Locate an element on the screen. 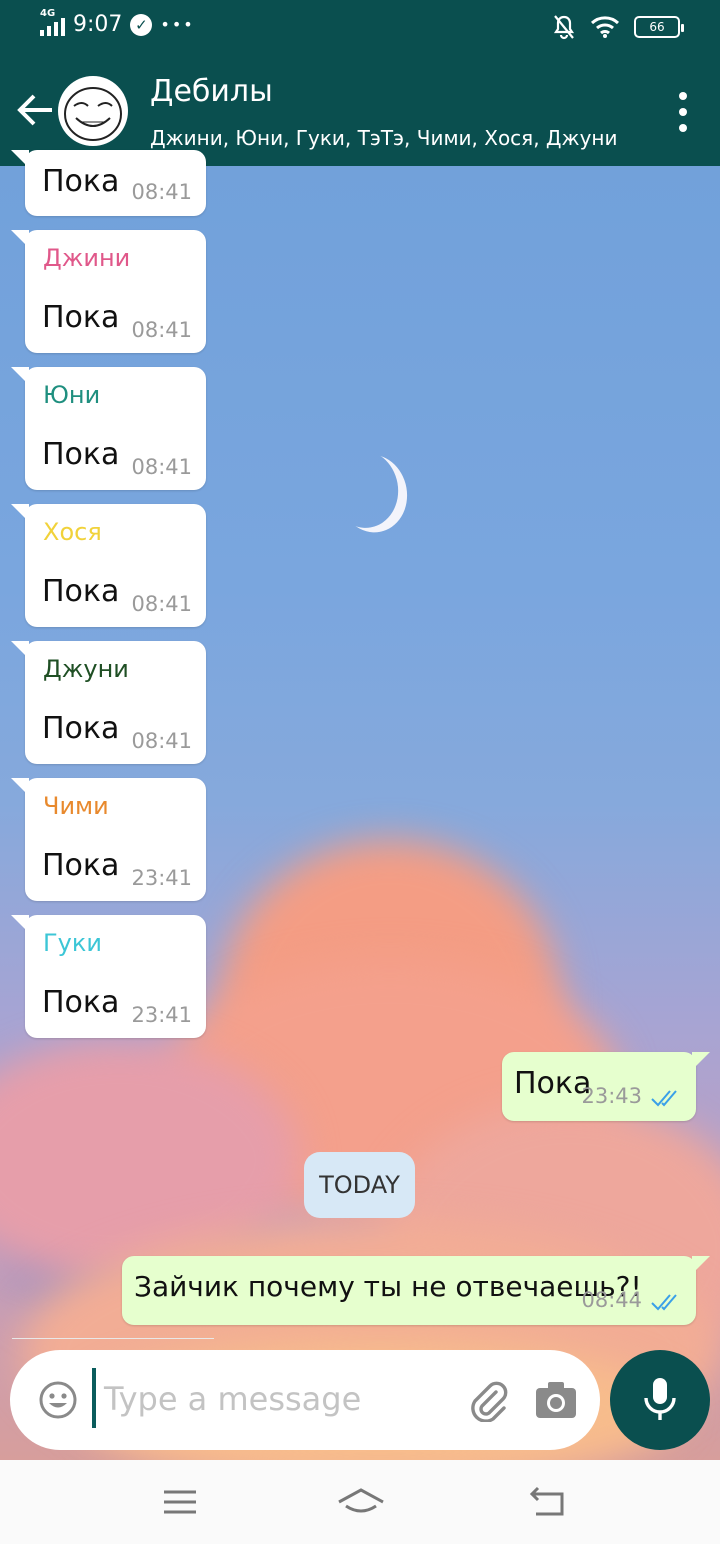  message-time: 23:43 is located at coordinates (611, 1096).